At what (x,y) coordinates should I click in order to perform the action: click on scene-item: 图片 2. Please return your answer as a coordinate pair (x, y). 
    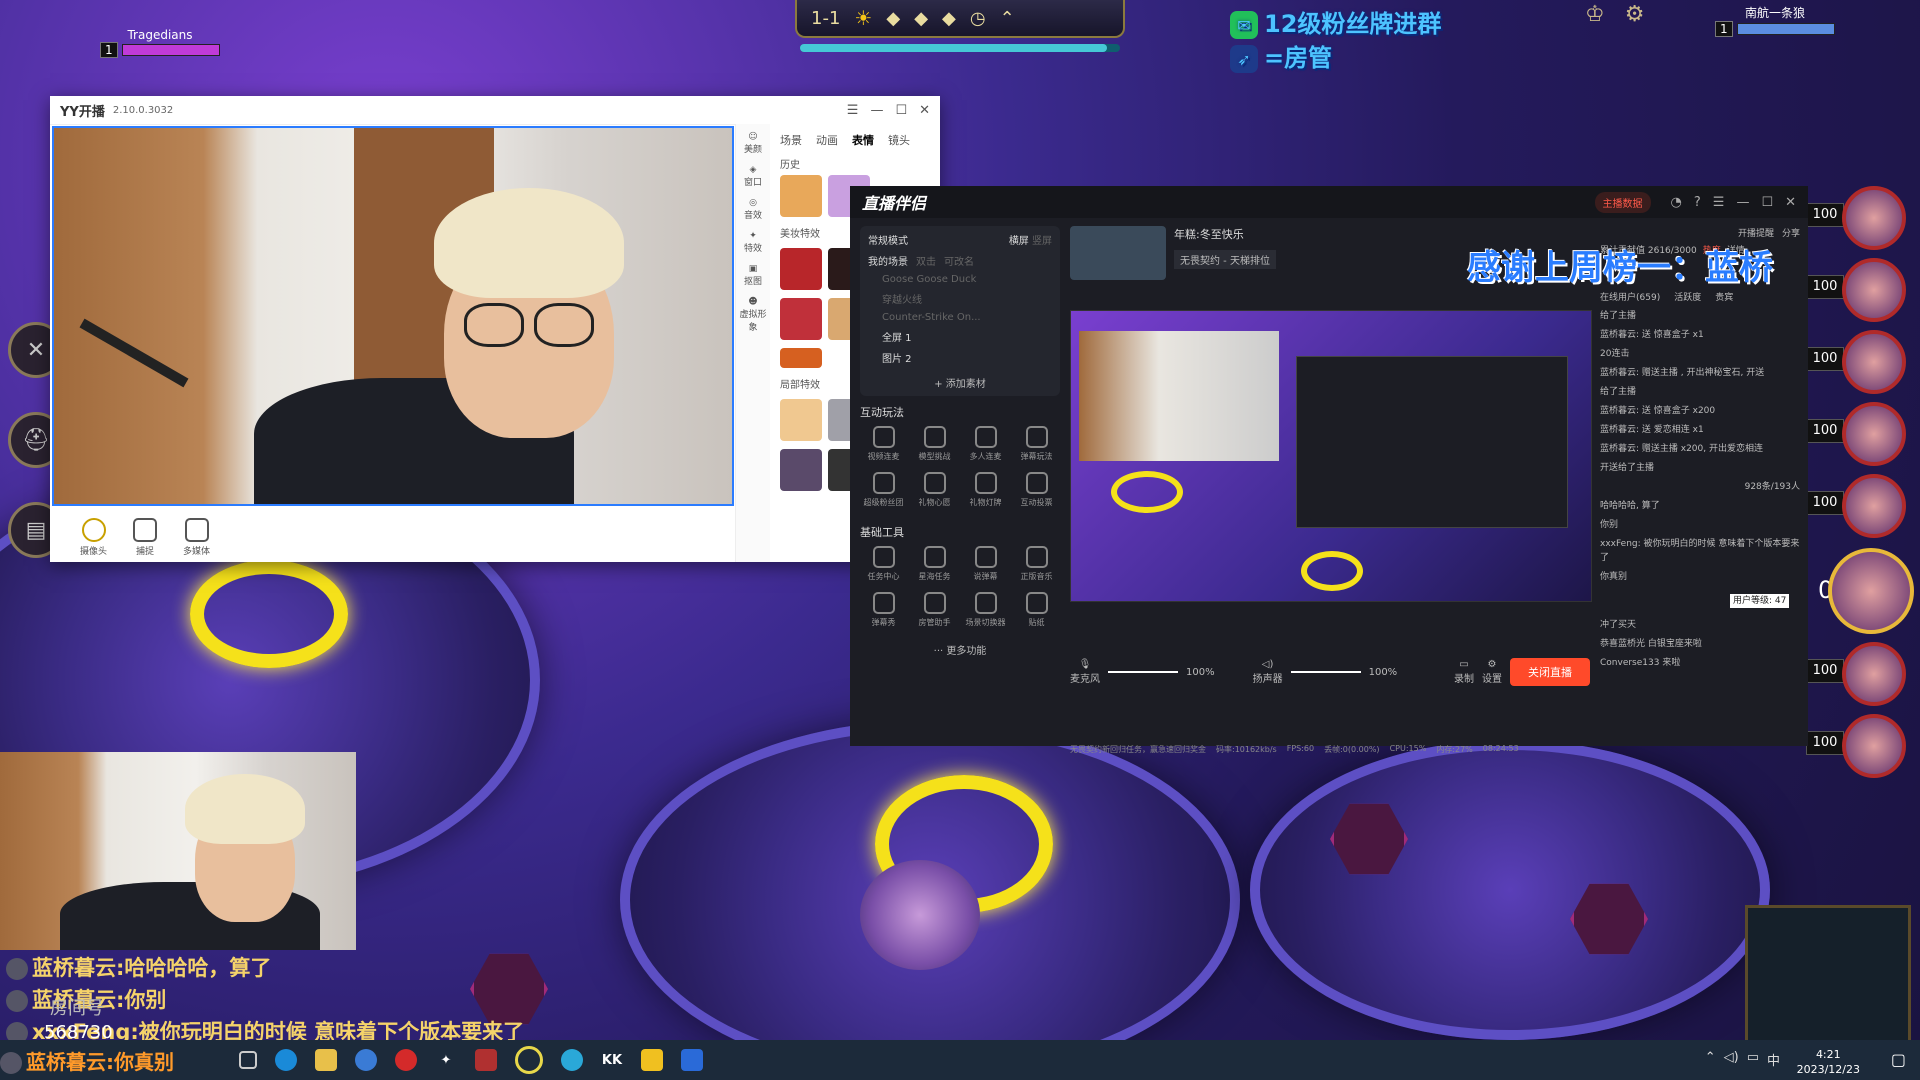
    Looking at the image, I should click on (967, 357).